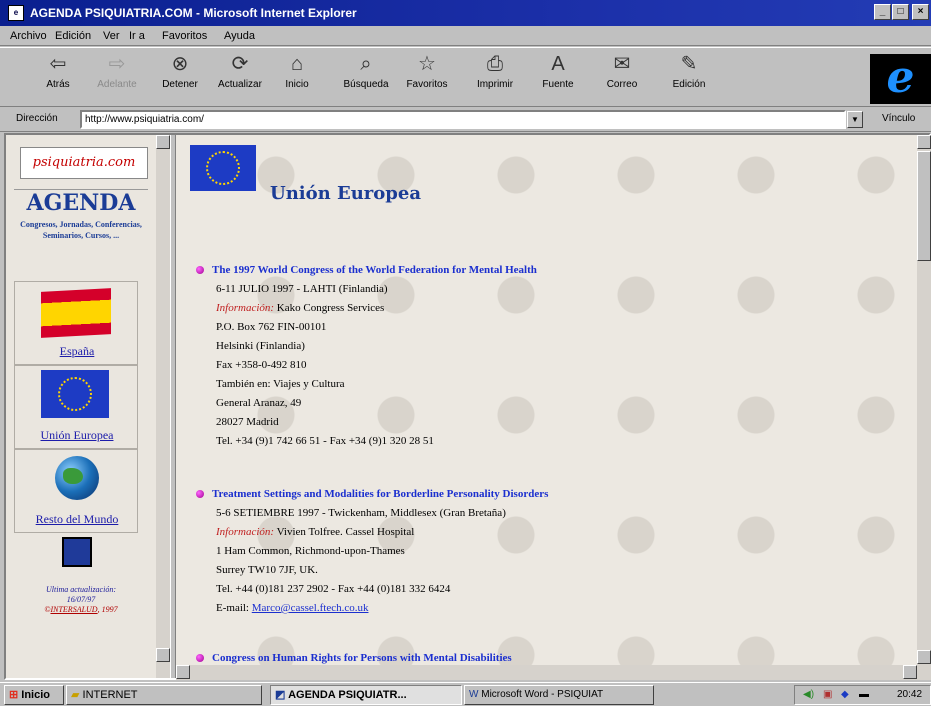 The height and width of the screenshot is (706, 931). I want to click on psiquiatria-logo: psiquiatria.com, so click(84, 163).